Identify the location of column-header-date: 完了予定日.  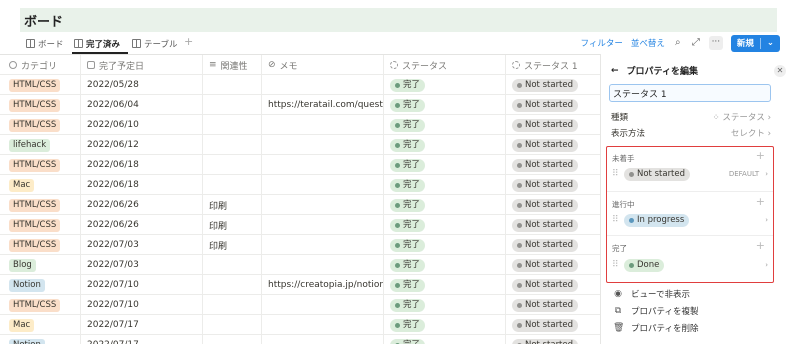
(142, 65).